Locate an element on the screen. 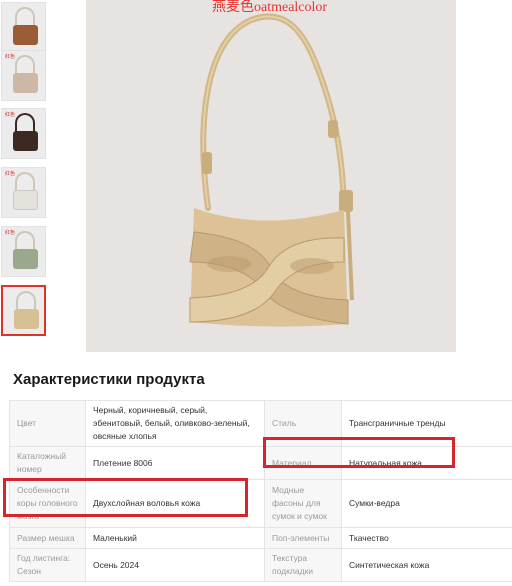 The image size is (512, 586). spec-key: Текстура подкладки is located at coordinates (303, 565).